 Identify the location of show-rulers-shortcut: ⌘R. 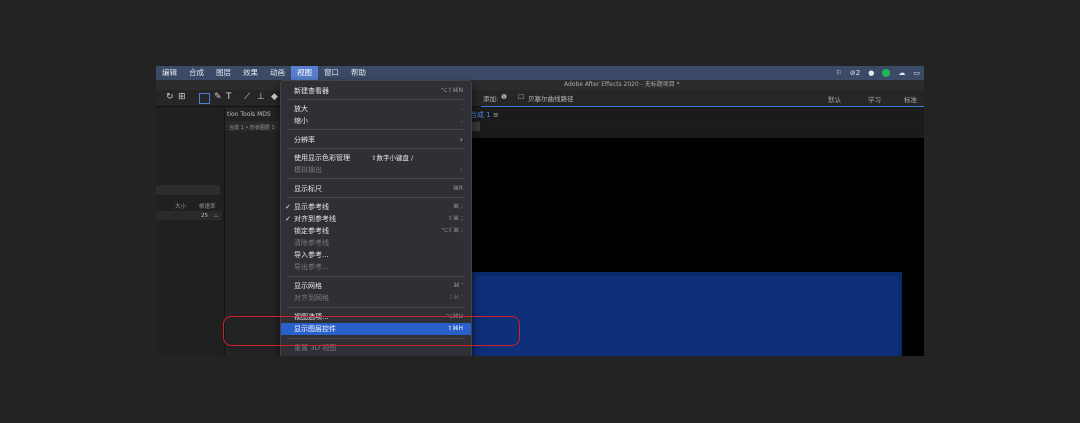
(457, 188).